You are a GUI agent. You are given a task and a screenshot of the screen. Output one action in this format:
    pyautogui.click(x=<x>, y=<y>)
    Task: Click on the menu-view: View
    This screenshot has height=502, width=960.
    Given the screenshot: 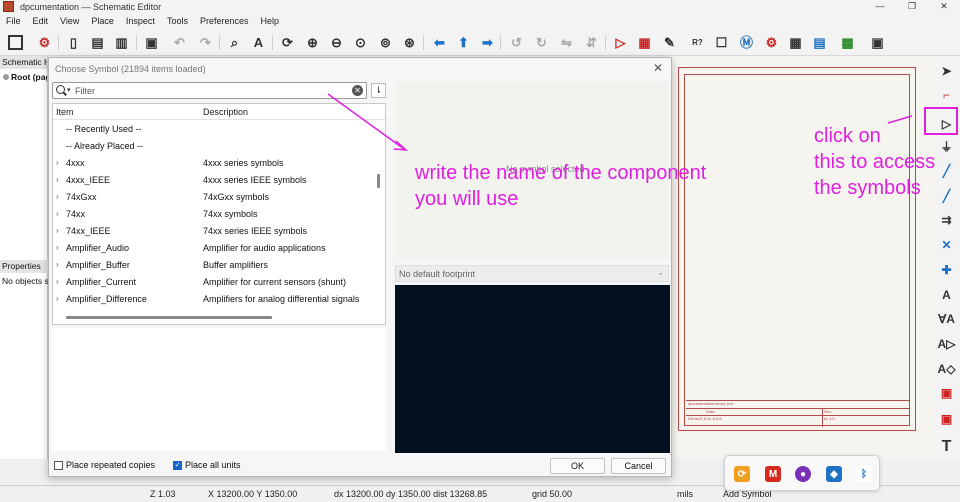 What is the action you would take?
    pyautogui.click(x=69, y=21)
    